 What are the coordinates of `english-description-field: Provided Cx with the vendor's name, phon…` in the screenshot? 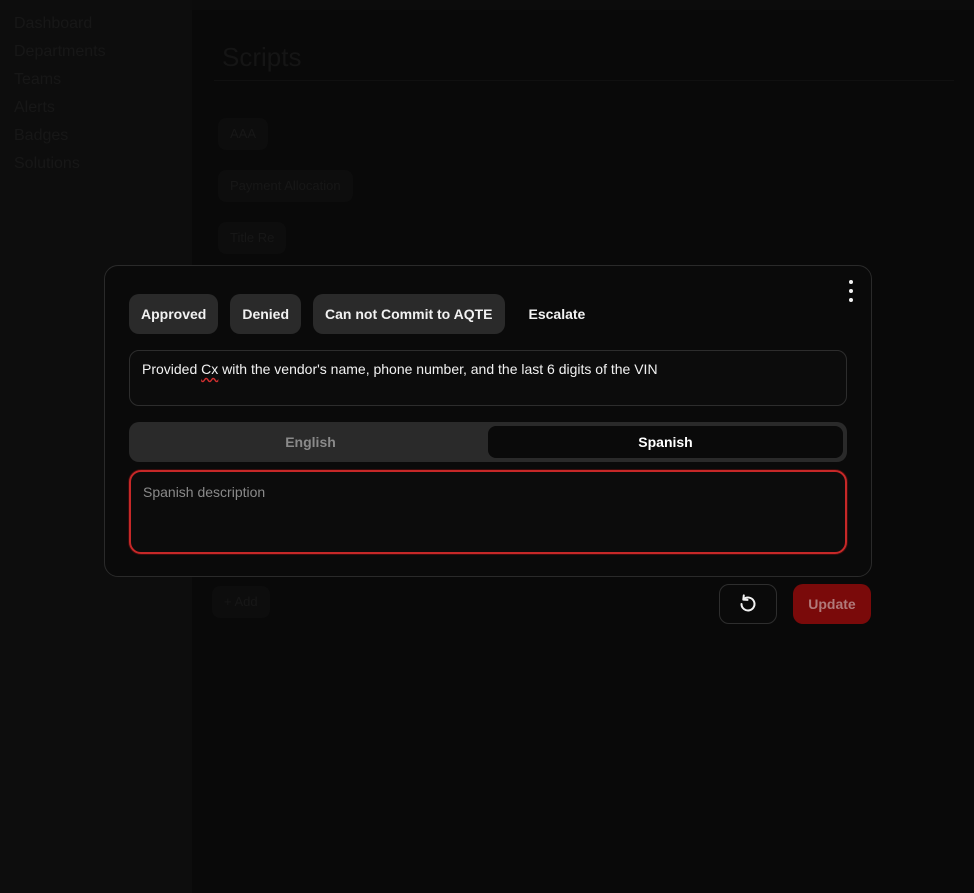 It's located at (488, 378).